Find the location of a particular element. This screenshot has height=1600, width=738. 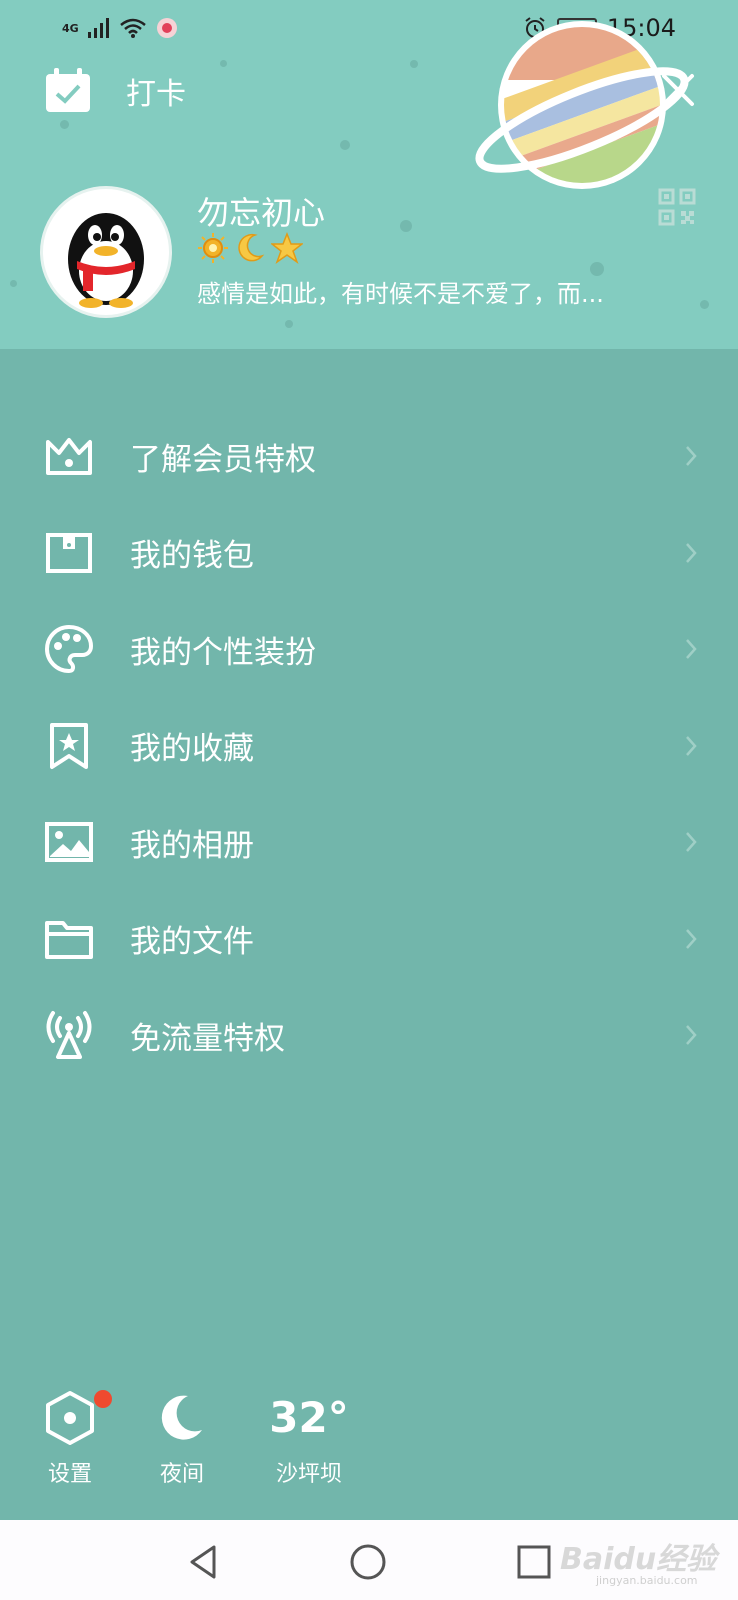

menu-item-wallet: 我的钱包 is located at coordinates (369, 553).